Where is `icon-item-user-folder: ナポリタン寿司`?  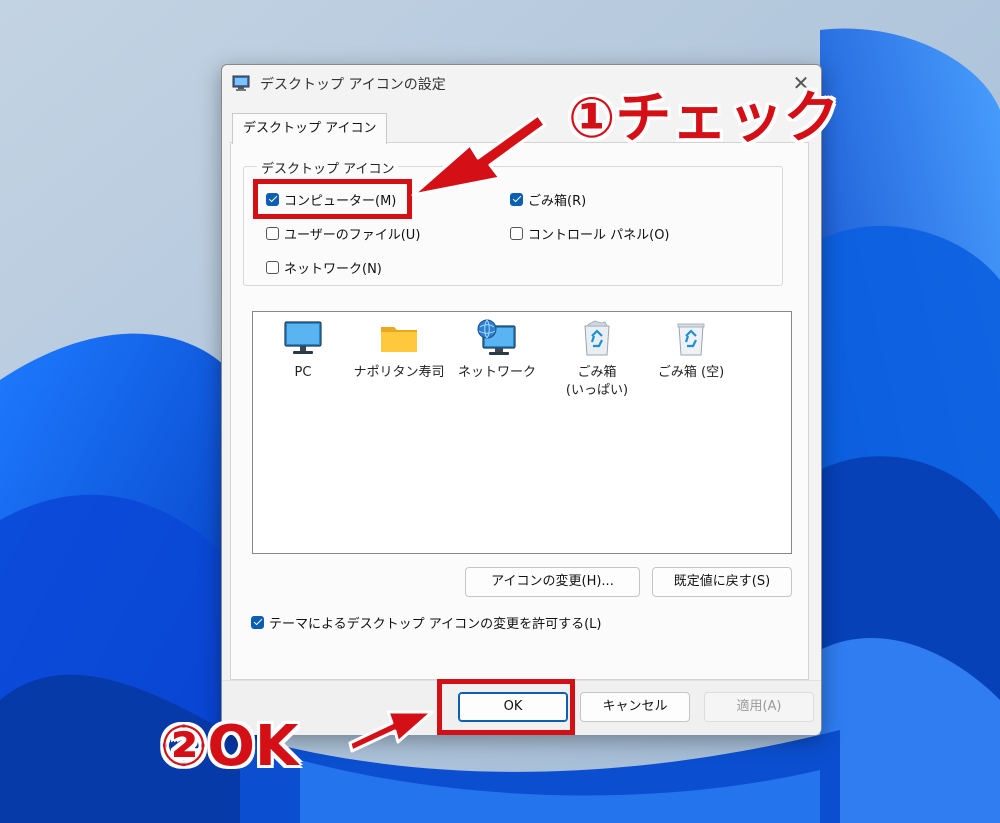 icon-item-user-folder: ナポリタン寿司 is located at coordinates (399, 350).